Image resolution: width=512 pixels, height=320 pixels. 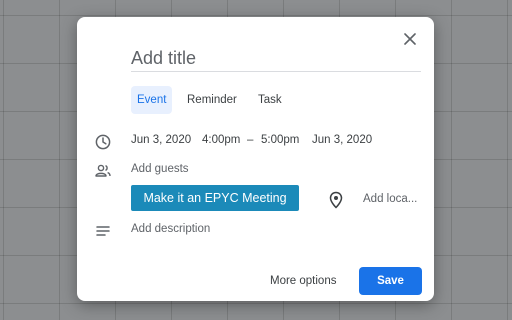 What do you see at coordinates (342, 140) in the screenshot?
I see `end-date: Jun 3, 2020` at bounding box center [342, 140].